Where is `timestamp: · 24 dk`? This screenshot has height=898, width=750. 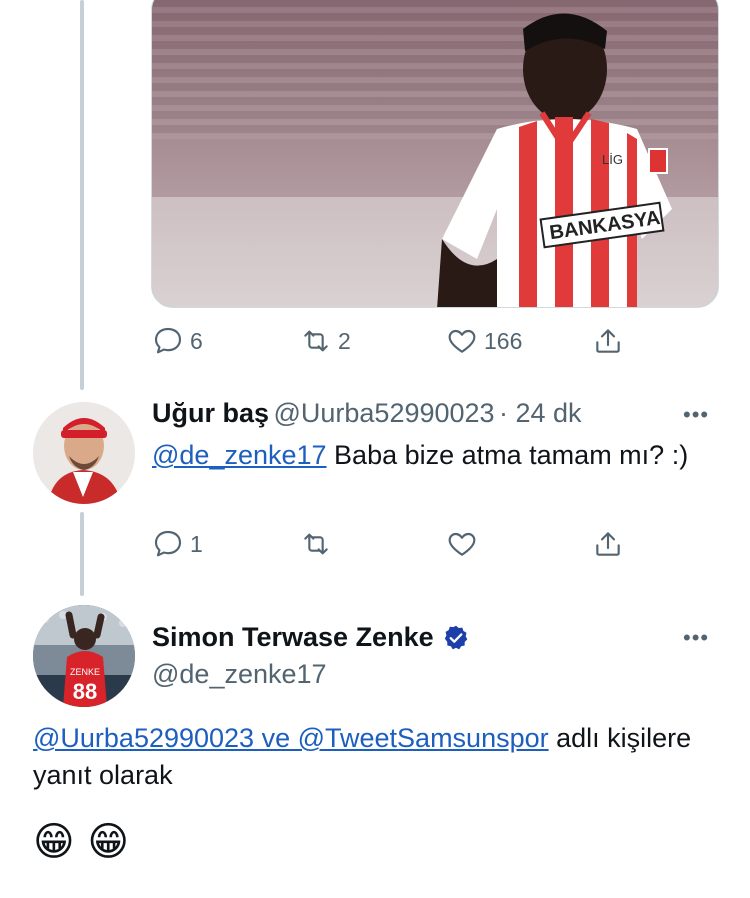 timestamp: · 24 dk is located at coordinates (540, 413).